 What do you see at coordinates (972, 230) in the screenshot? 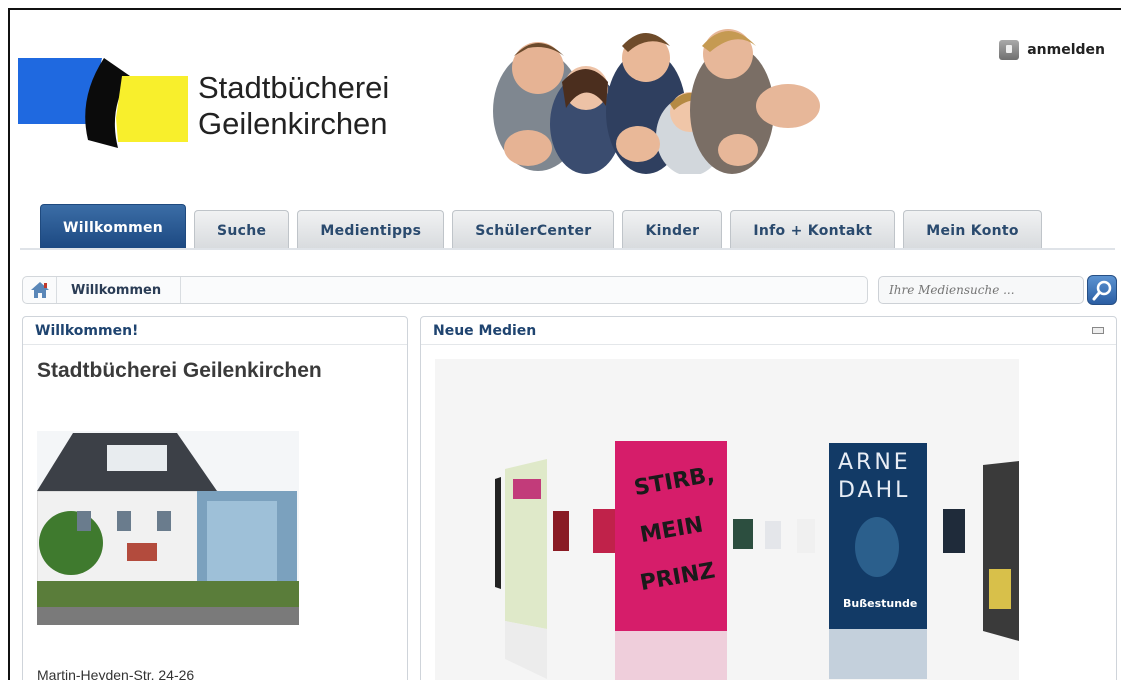
I see `tab-mein-konto: Mein Konto` at bounding box center [972, 230].